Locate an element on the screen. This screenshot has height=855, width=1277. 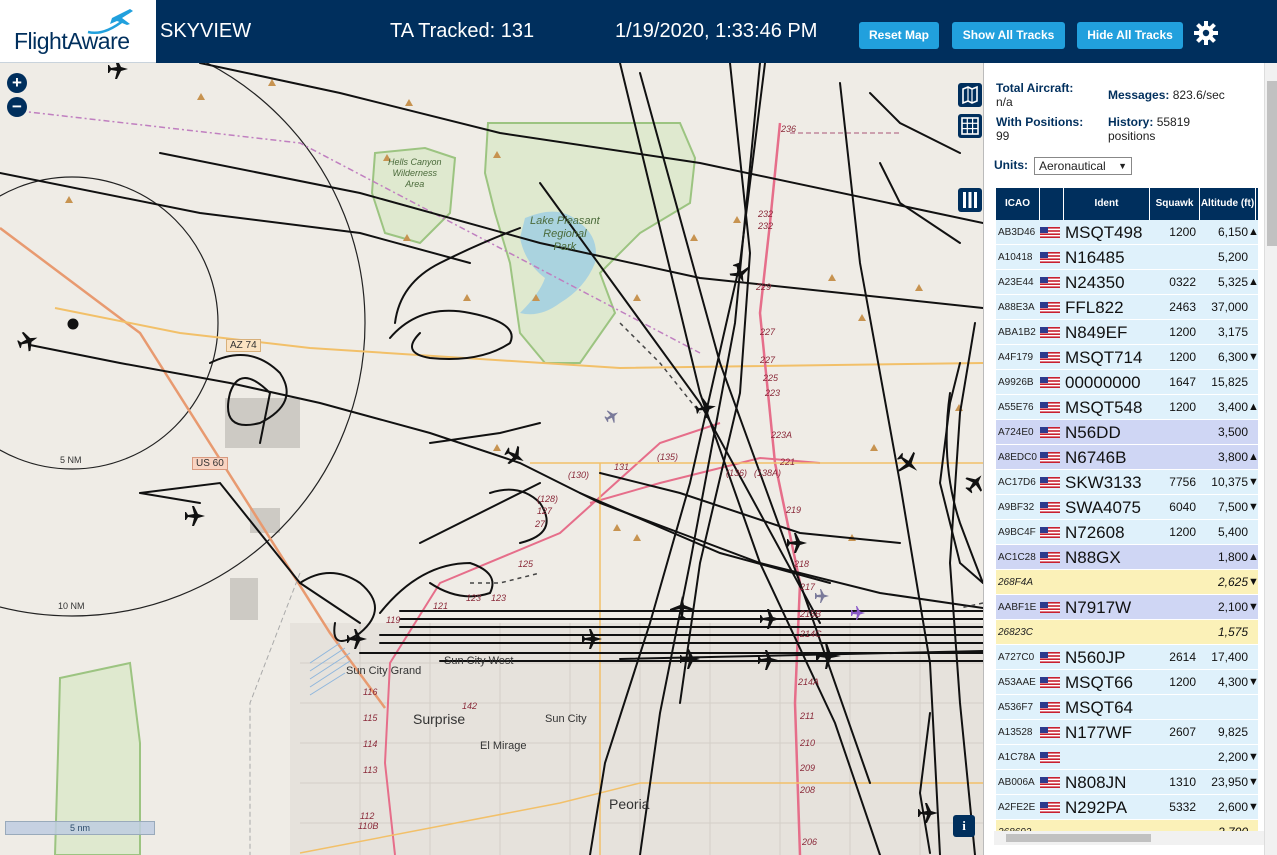
layers-icon is located at coordinates (970, 95).